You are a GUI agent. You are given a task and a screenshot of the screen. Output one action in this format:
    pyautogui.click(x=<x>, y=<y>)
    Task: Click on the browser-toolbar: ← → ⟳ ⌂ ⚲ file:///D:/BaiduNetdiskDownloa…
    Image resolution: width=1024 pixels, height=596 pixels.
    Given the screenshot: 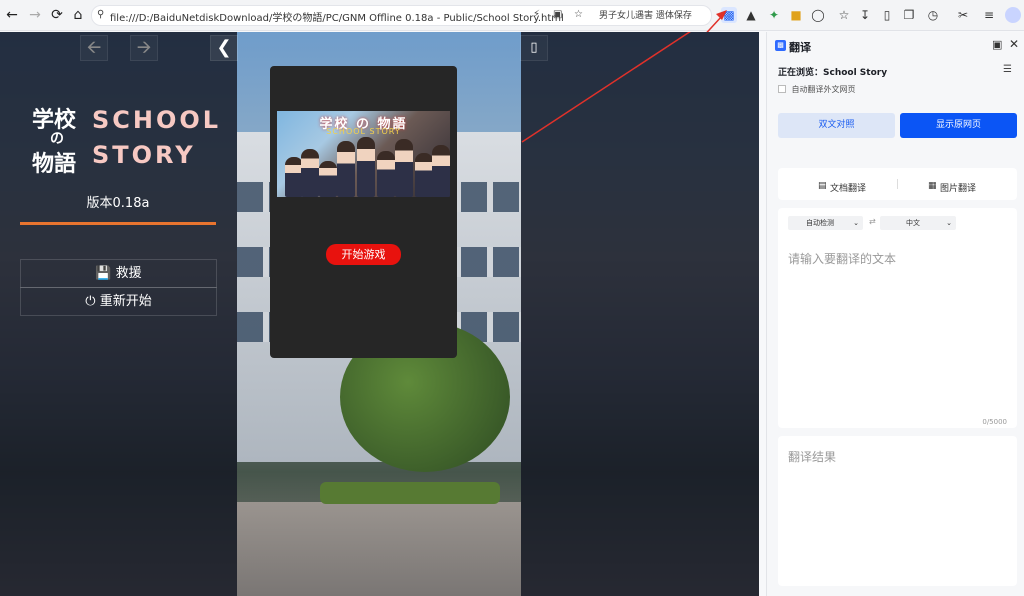 What is the action you would take?
    pyautogui.click(x=512, y=15)
    